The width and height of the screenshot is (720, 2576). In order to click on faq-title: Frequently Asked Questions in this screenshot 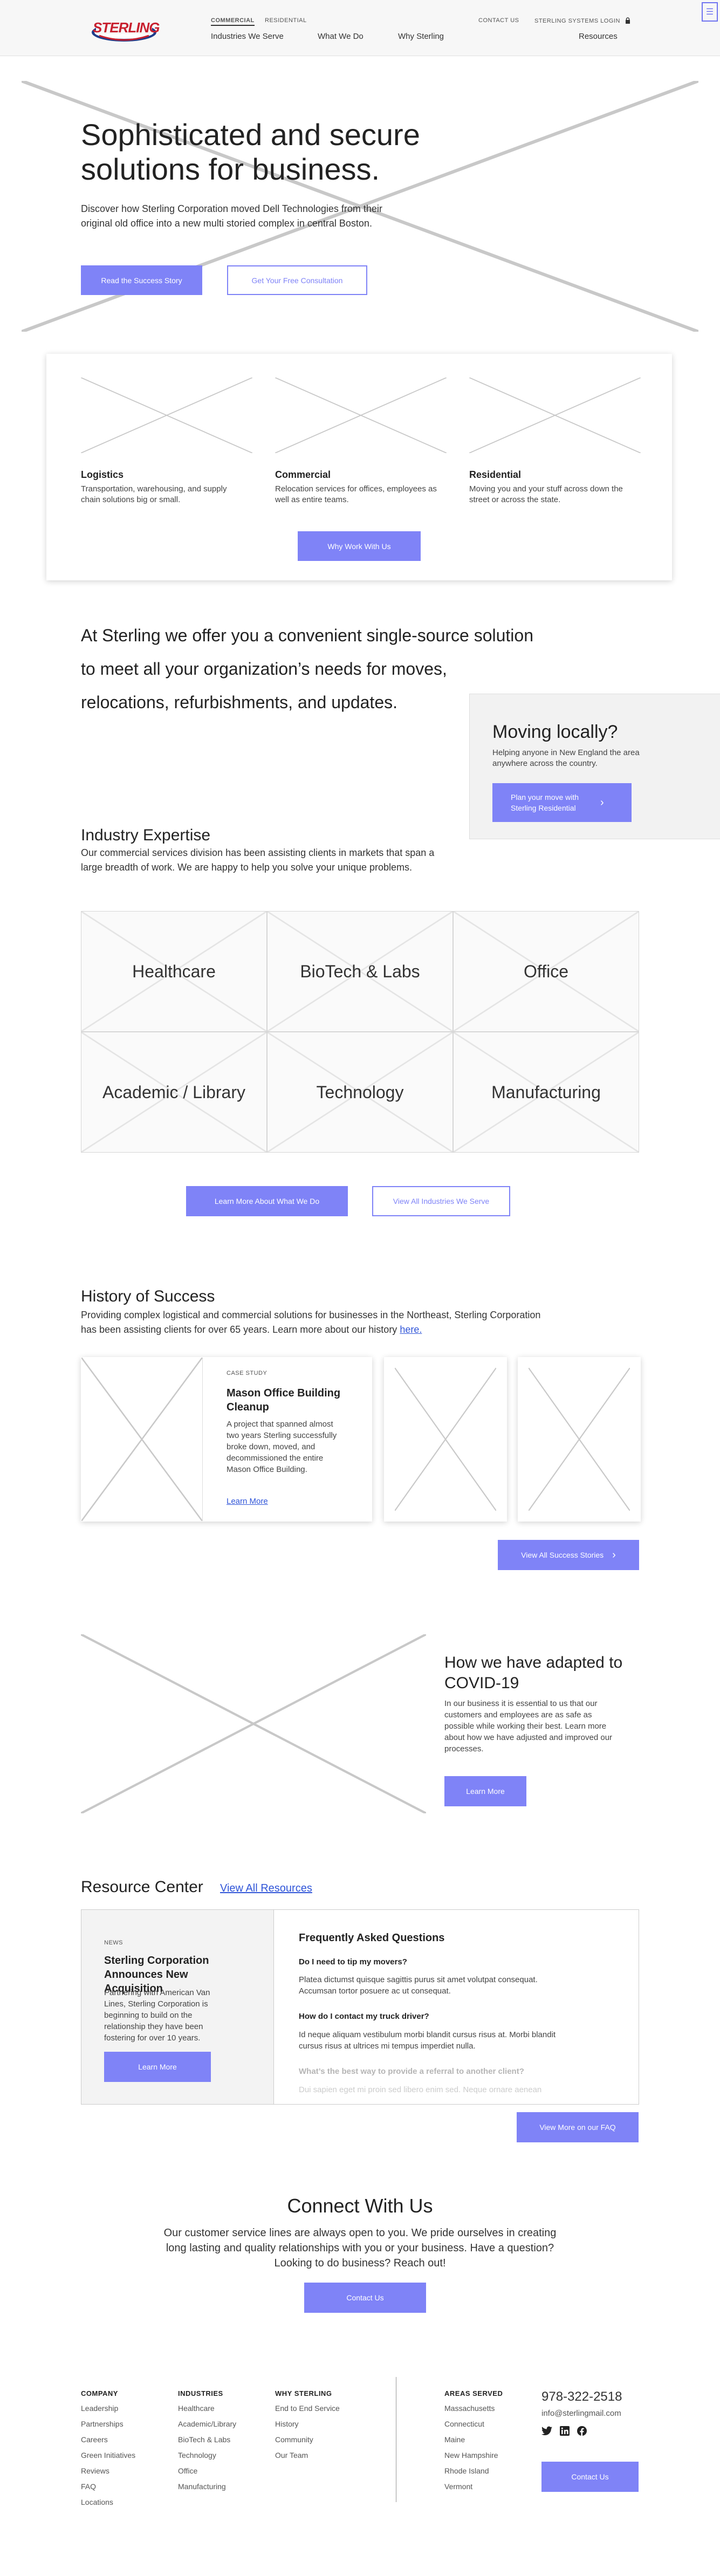, I will do `click(372, 1938)`.